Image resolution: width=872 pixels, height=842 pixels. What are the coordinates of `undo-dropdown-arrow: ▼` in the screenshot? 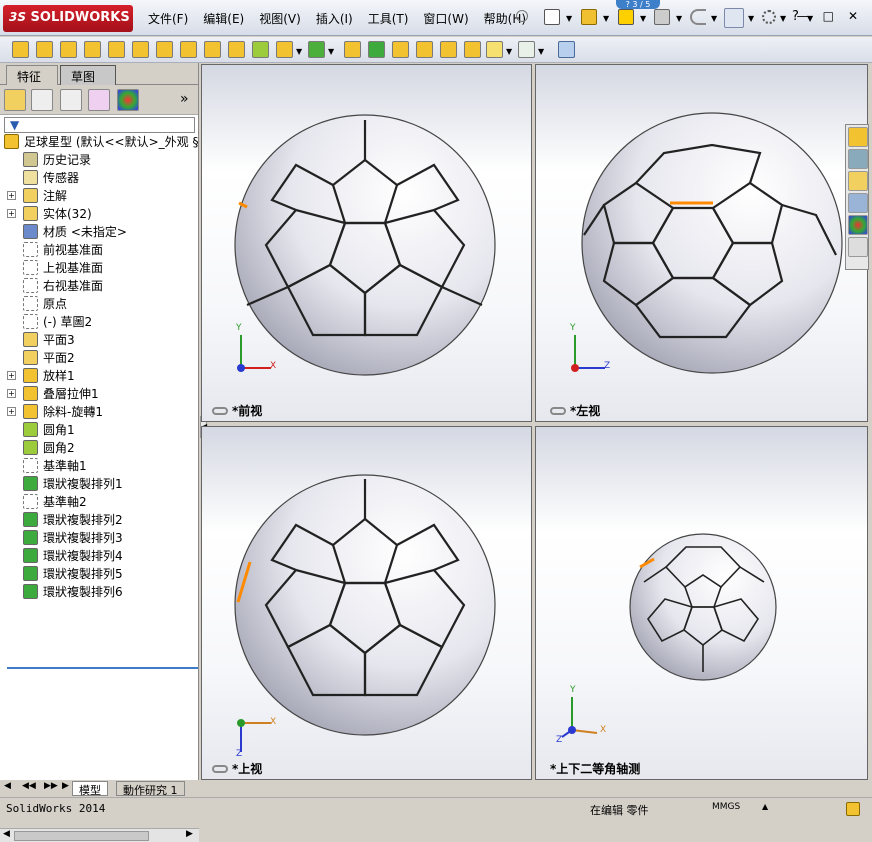 It's located at (714, 18).